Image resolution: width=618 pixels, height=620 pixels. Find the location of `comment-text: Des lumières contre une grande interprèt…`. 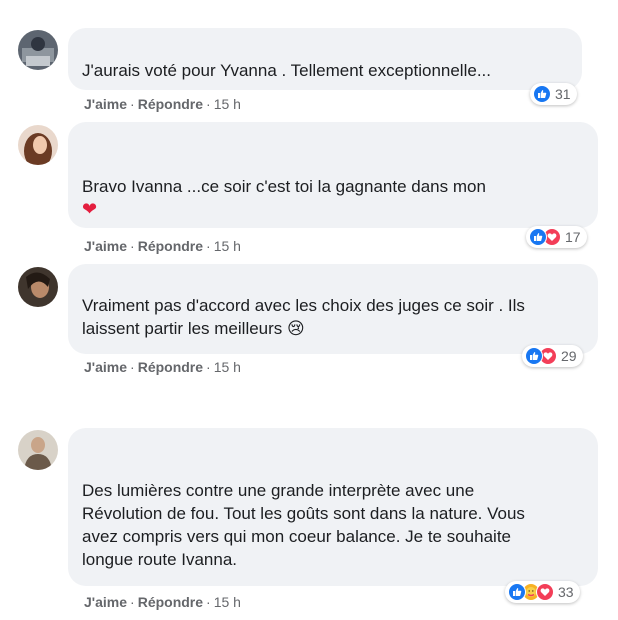

comment-text: Des lumières contre une grande interprèt… is located at coordinates (303, 525).